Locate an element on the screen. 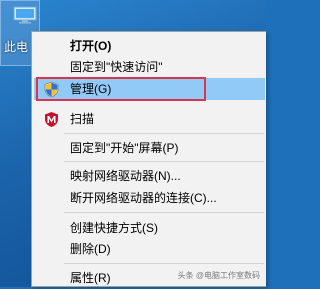  menu-item-create-shortcut: 创建快捷方式(S) is located at coordinates (149, 228).